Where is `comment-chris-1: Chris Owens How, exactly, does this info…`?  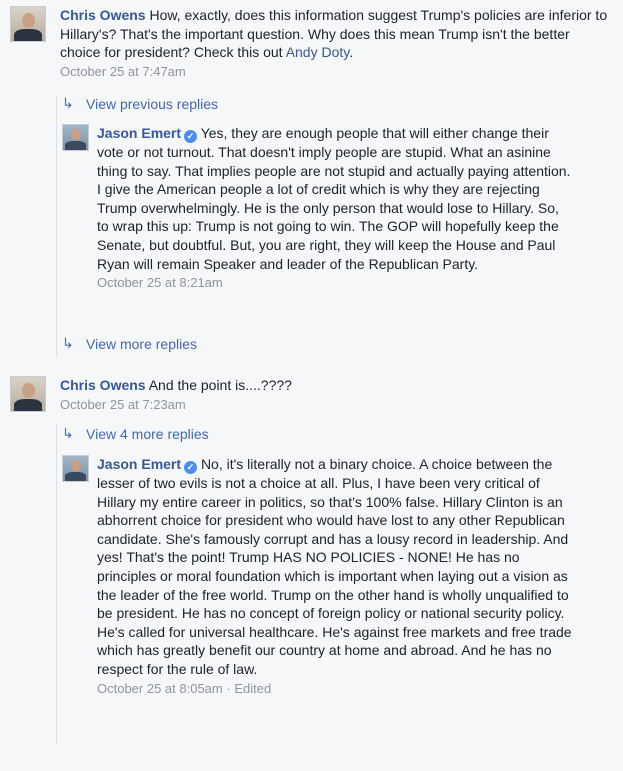 comment-chris-1: Chris Owens How, exactly, does this info… is located at coordinates (312, 42).